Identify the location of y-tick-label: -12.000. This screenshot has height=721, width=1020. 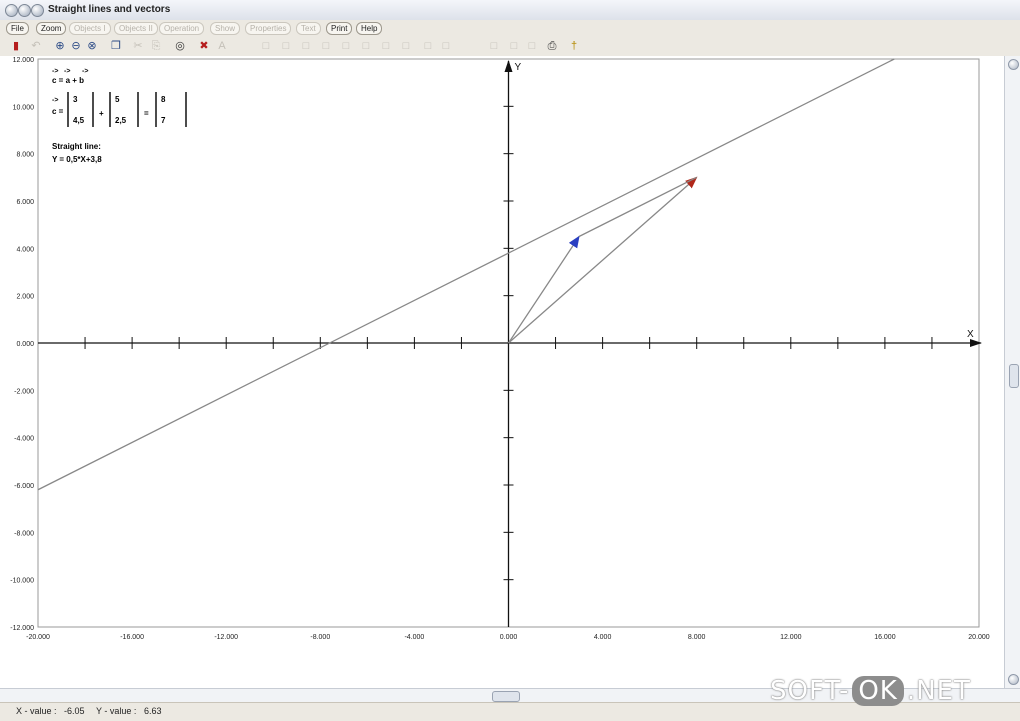
(22, 628).